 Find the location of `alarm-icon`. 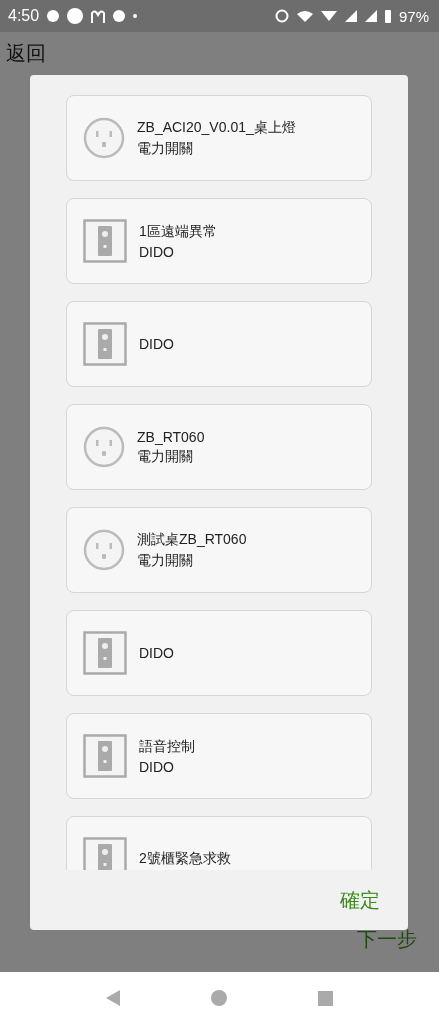

alarm-icon is located at coordinates (281, 16).